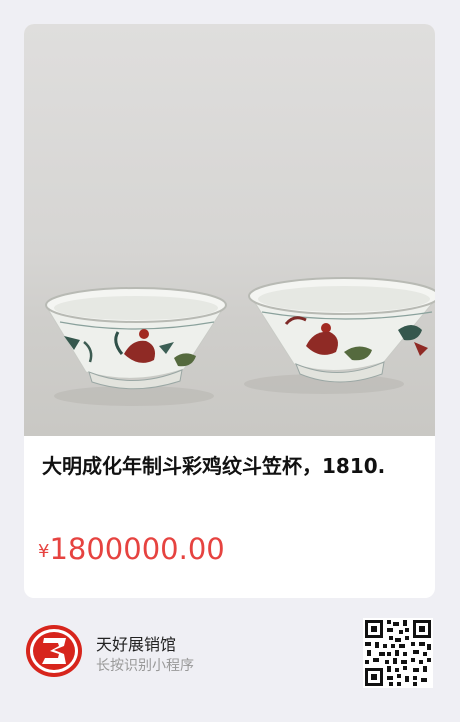 Image resolution: width=460 pixels, height=722 pixels. Describe the element at coordinates (137, 549) in the screenshot. I see `price-amount: 1800000.00` at that location.